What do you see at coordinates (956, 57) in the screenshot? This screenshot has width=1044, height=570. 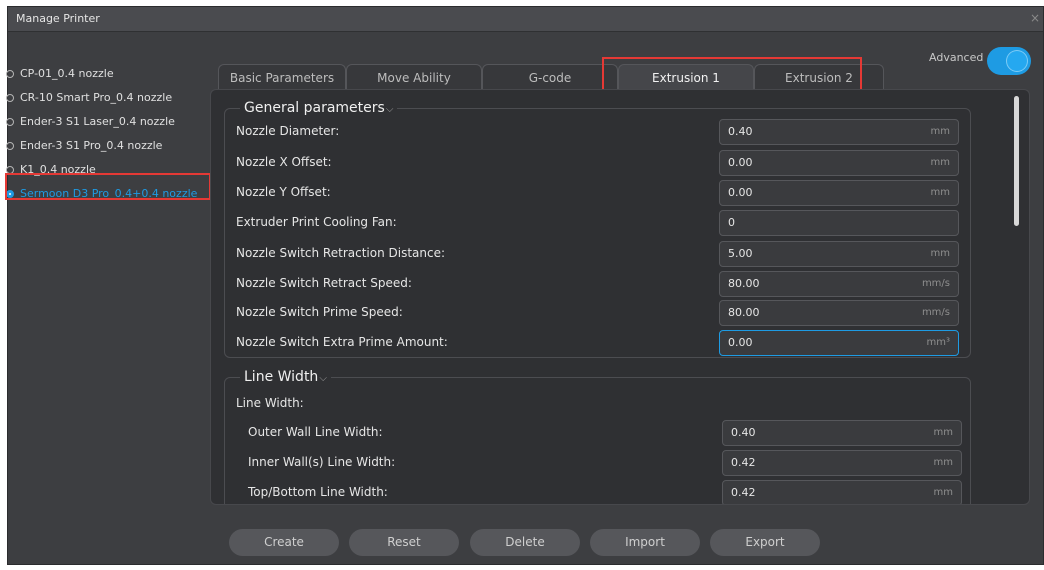 I see `advanced-label: Advanced` at bounding box center [956, 57].